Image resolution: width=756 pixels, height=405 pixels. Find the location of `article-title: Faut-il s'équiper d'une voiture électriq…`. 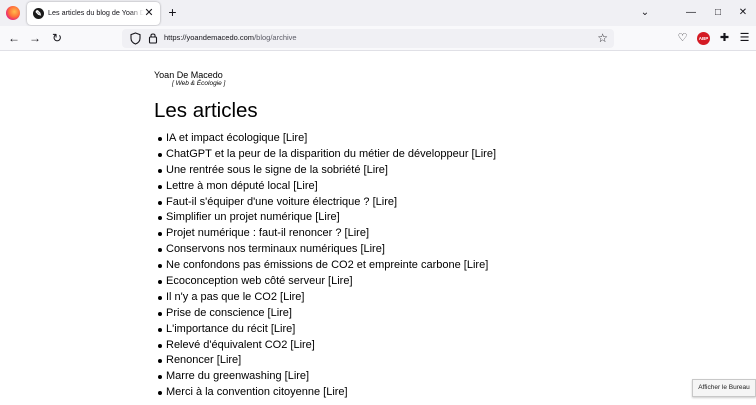

article-title: Faut-il s'équiper d'une voiture électriq… is located at coordinates (268, 201).